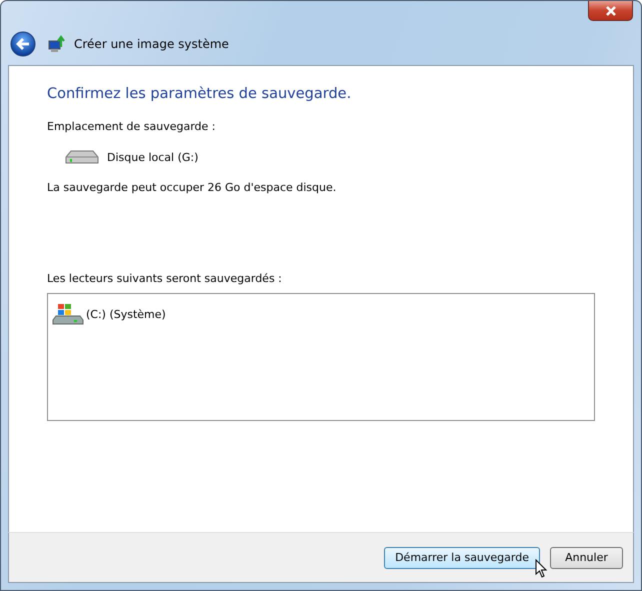 The height and width of the screenshot is (591, 642). What do you see at coordinates (152, 157) in the screenshot?
I see `drive-name: Disque local (G:)` at bounding box center [152, 157].